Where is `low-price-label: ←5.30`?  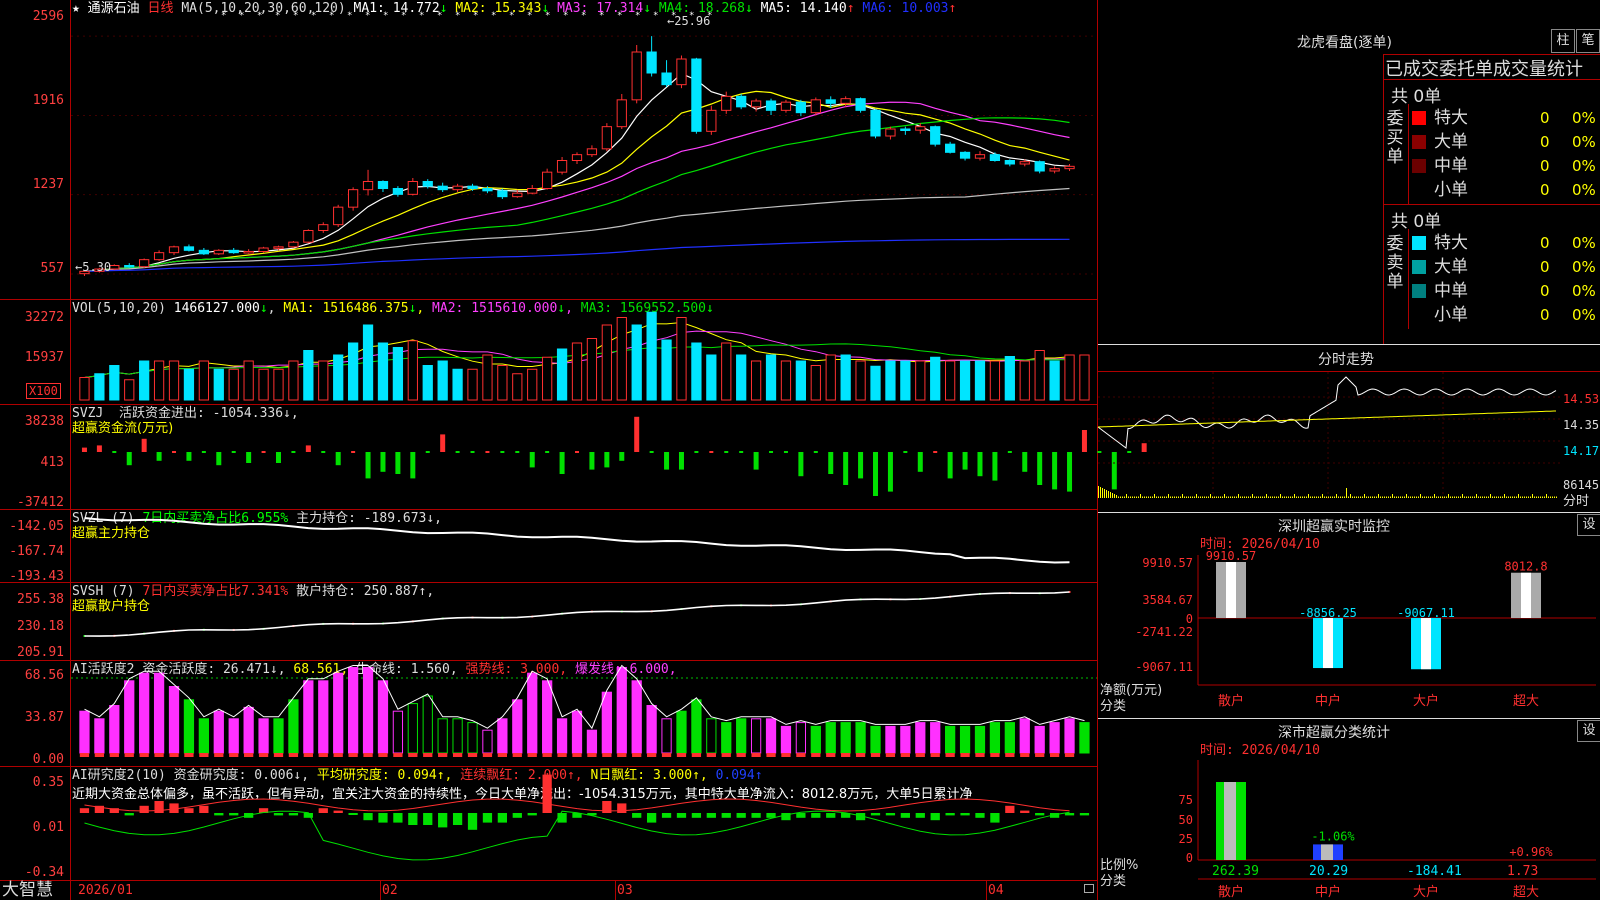 low-price-label: ←5.30 is located at coordinates (93, 267).